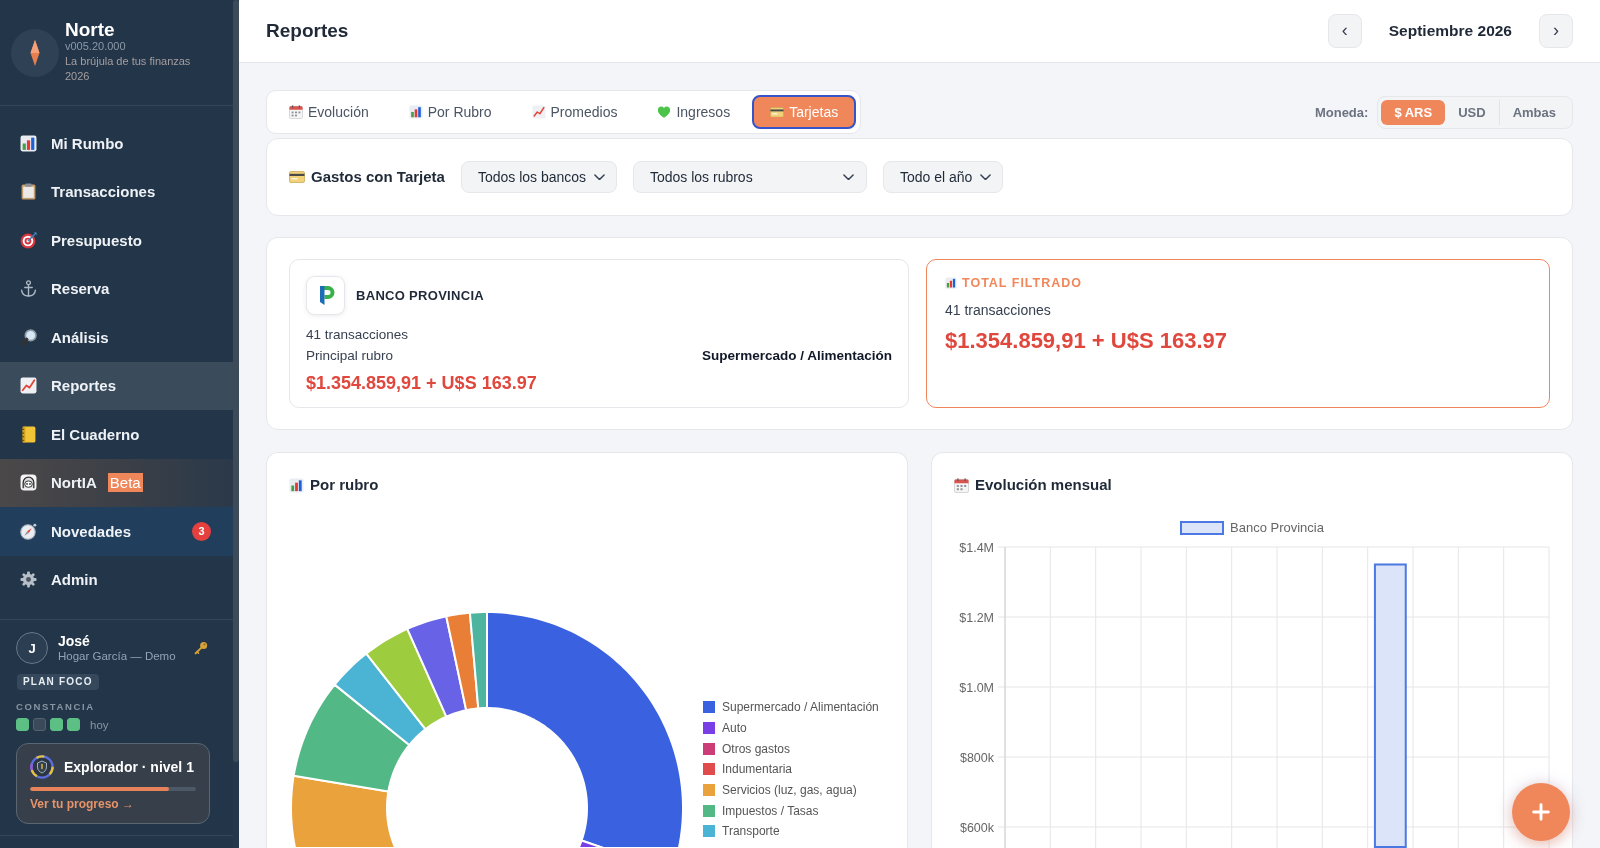 The image size is (1600, 848). Describe the element at coordinates (1341, 112) in the screenshot. I see `currency-label: Moneda:` at that location.